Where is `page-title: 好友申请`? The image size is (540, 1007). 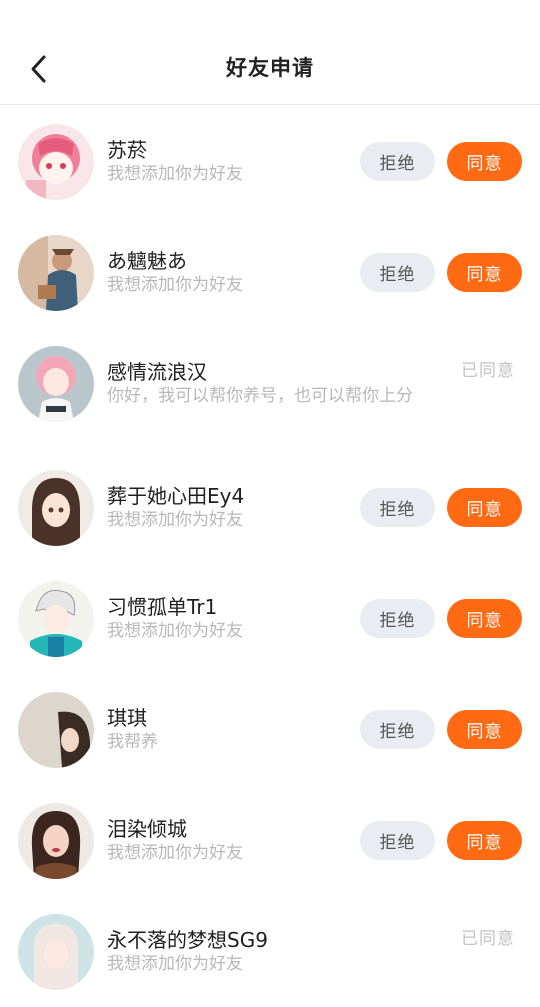
page-title: 好友申请 is located at coordinates (270, 68).